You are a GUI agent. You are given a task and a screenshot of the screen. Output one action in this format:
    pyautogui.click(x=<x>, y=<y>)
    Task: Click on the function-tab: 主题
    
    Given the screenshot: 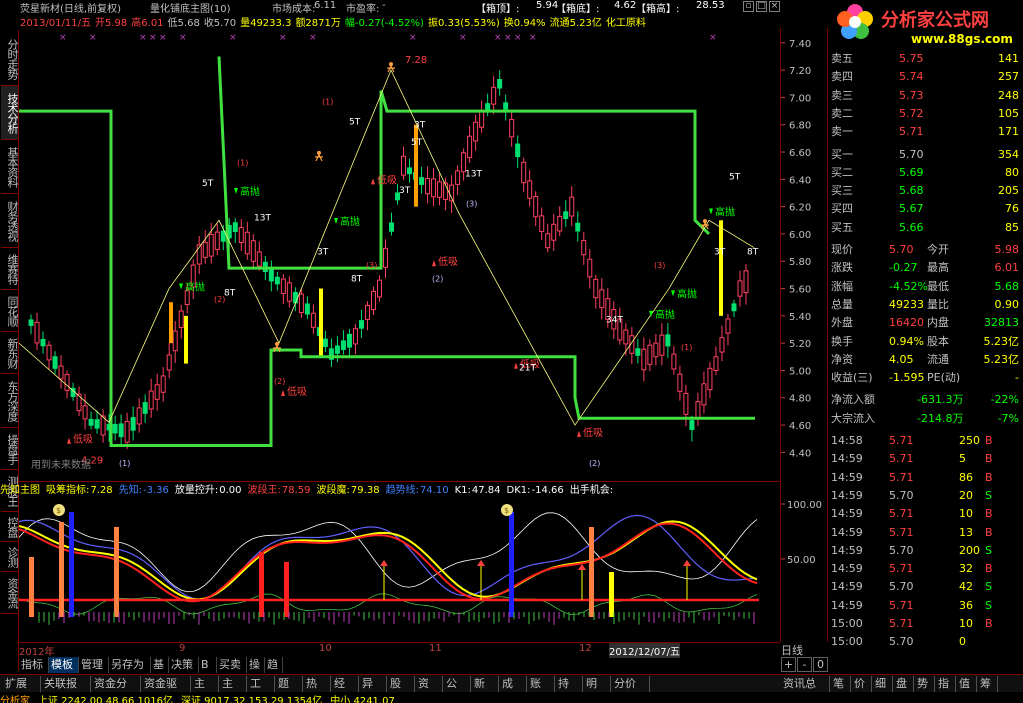 What is the action you would take?
    pyautogui.click(x=233, y=689)
    